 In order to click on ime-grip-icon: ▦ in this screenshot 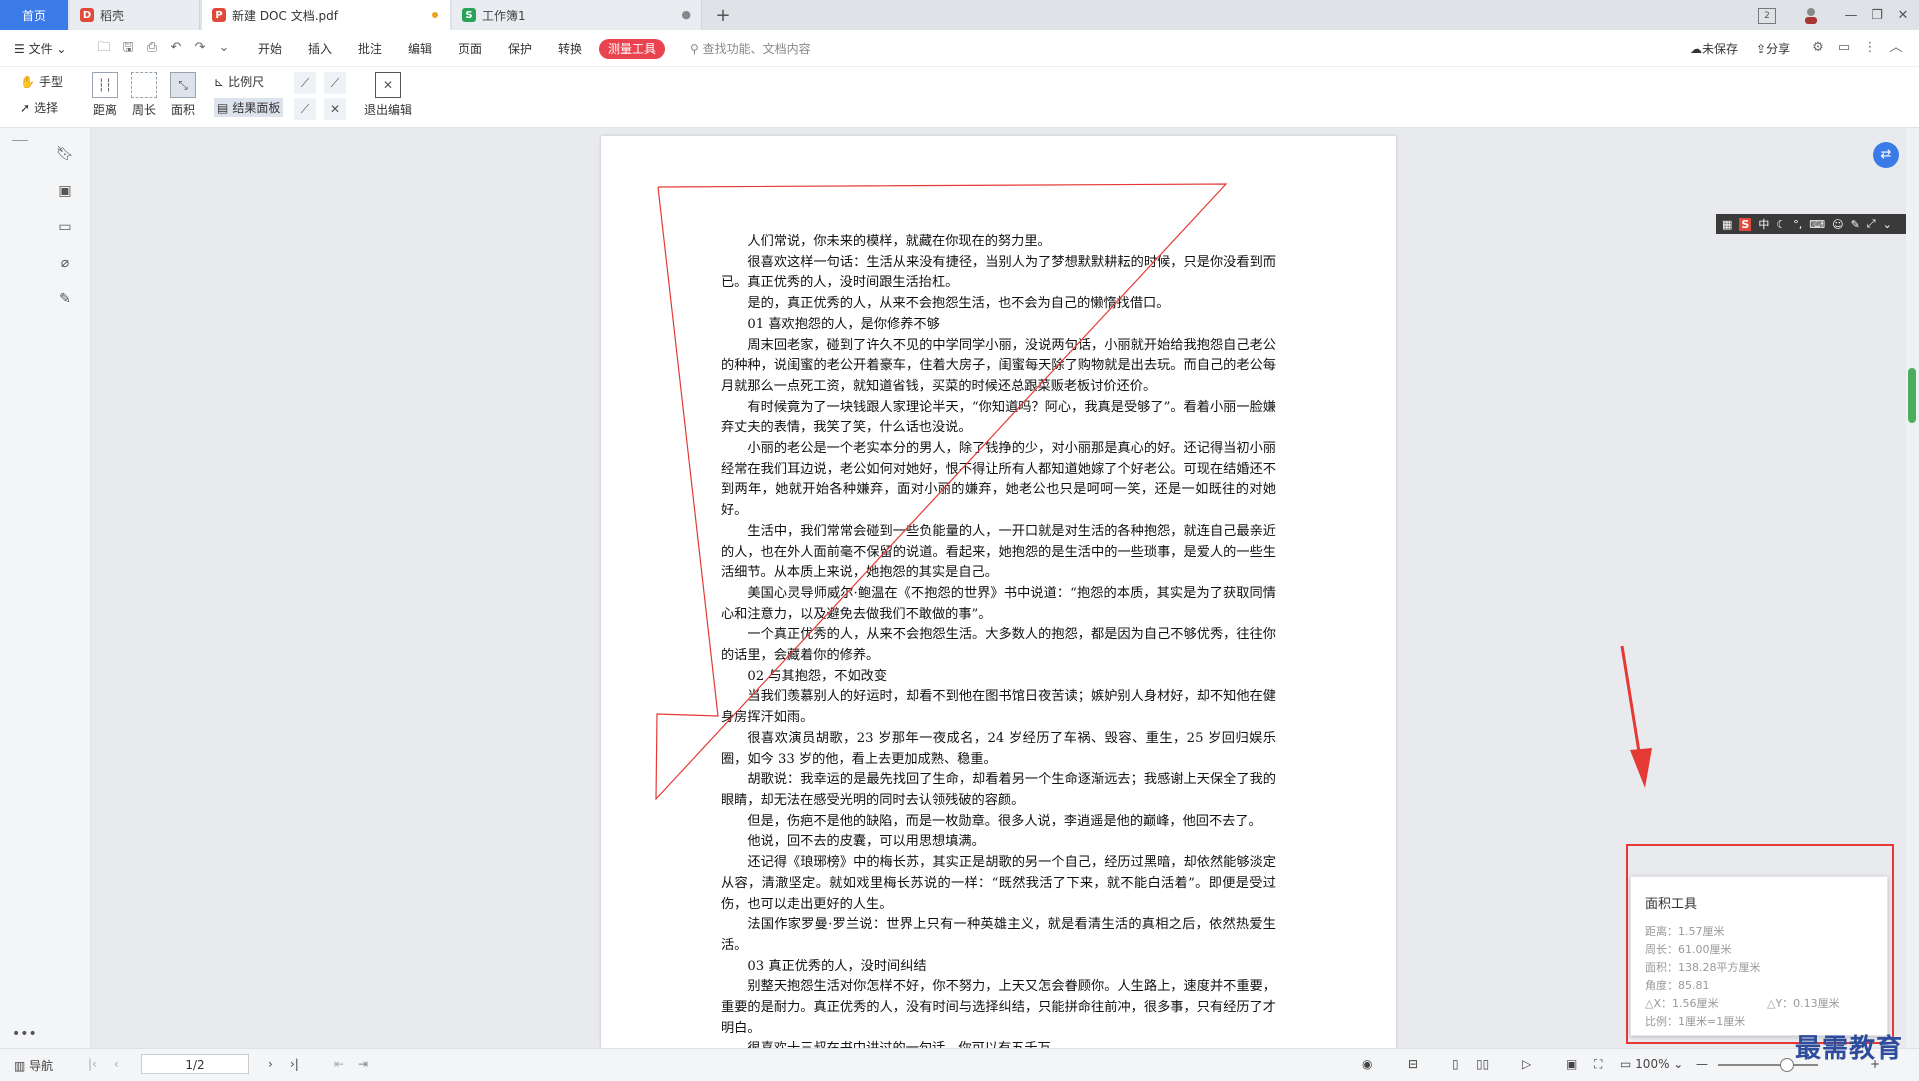, I will do `click(1727, 224)`.